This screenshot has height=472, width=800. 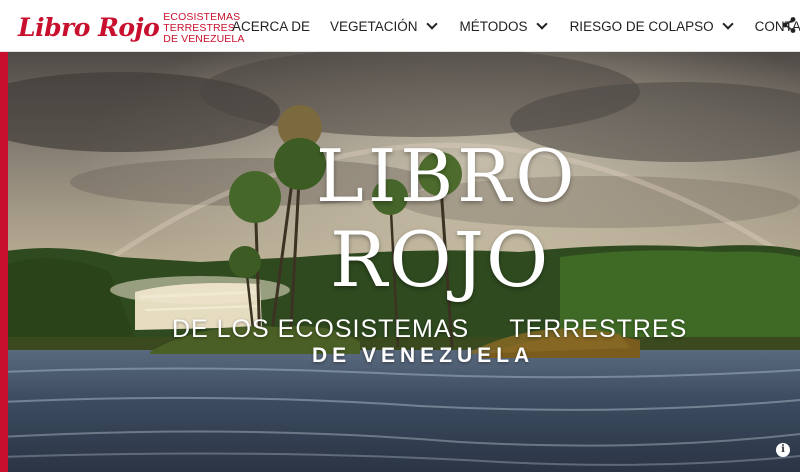 I want to click on nav-item-riesgo-de-colapso: RIESGO DE COLAPSO, so click(x=651, y=26).